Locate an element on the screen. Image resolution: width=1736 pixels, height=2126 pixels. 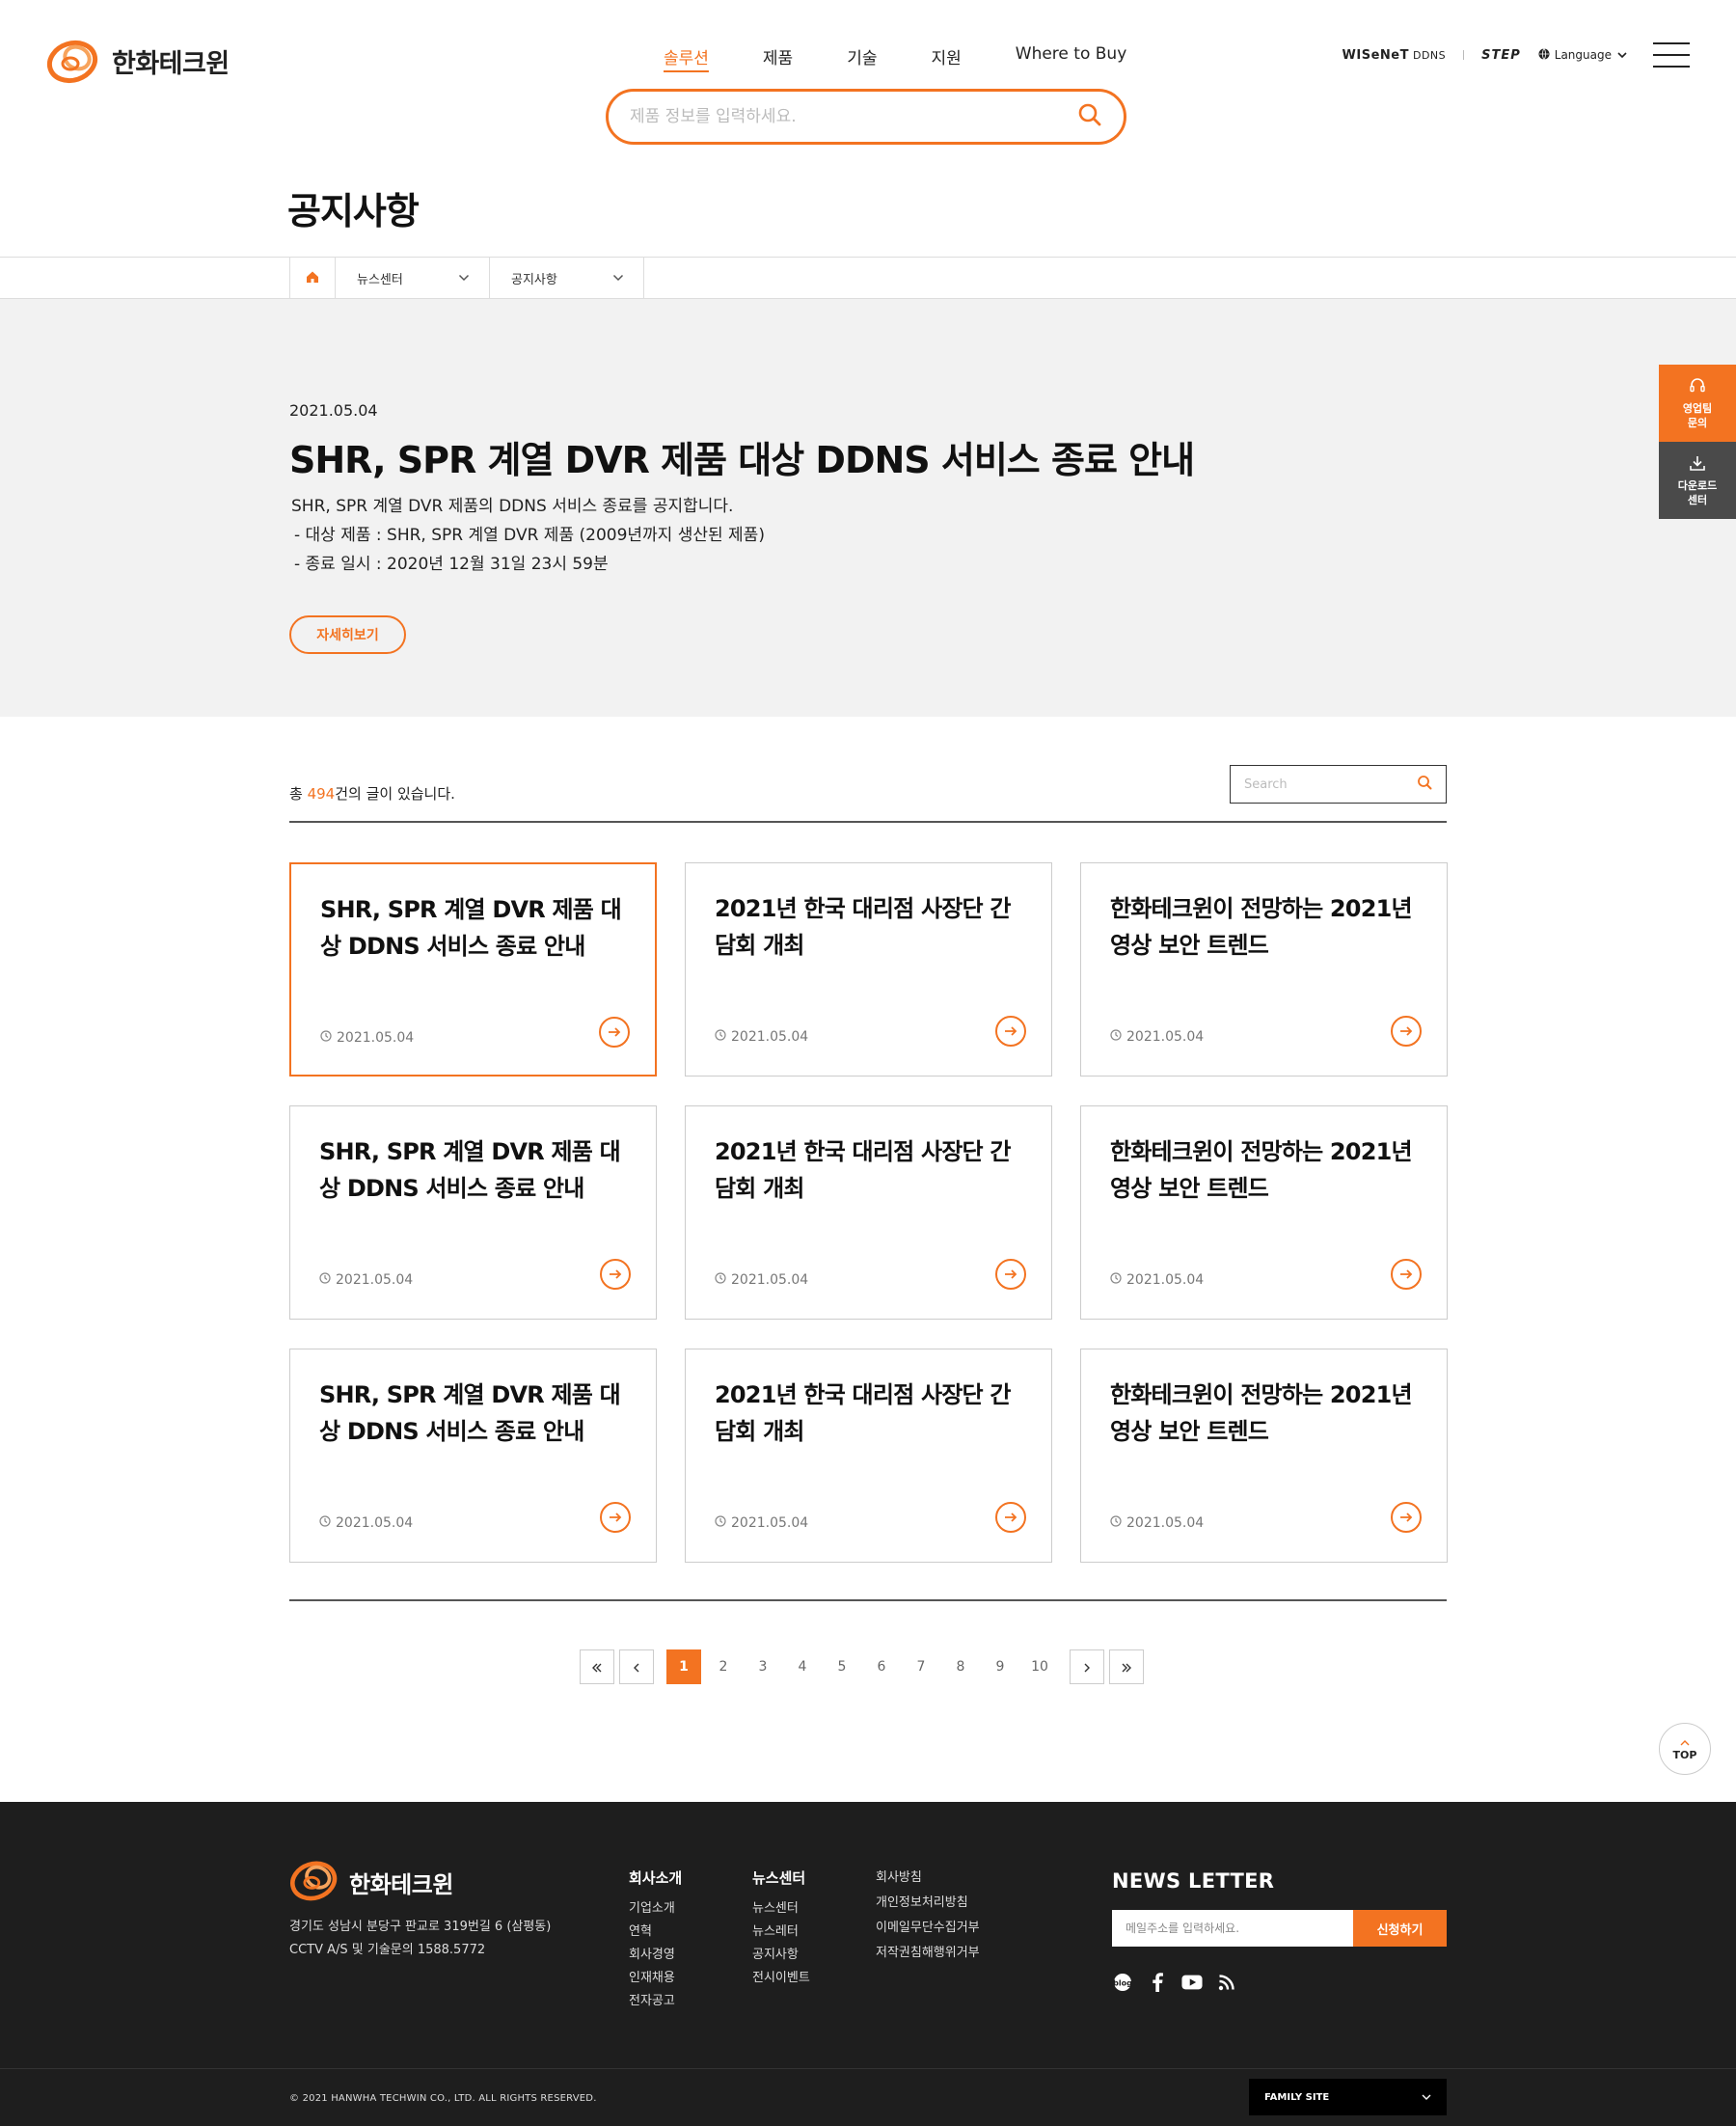
view-details-button: 자세히보기 is located at coordinates (348, 634).